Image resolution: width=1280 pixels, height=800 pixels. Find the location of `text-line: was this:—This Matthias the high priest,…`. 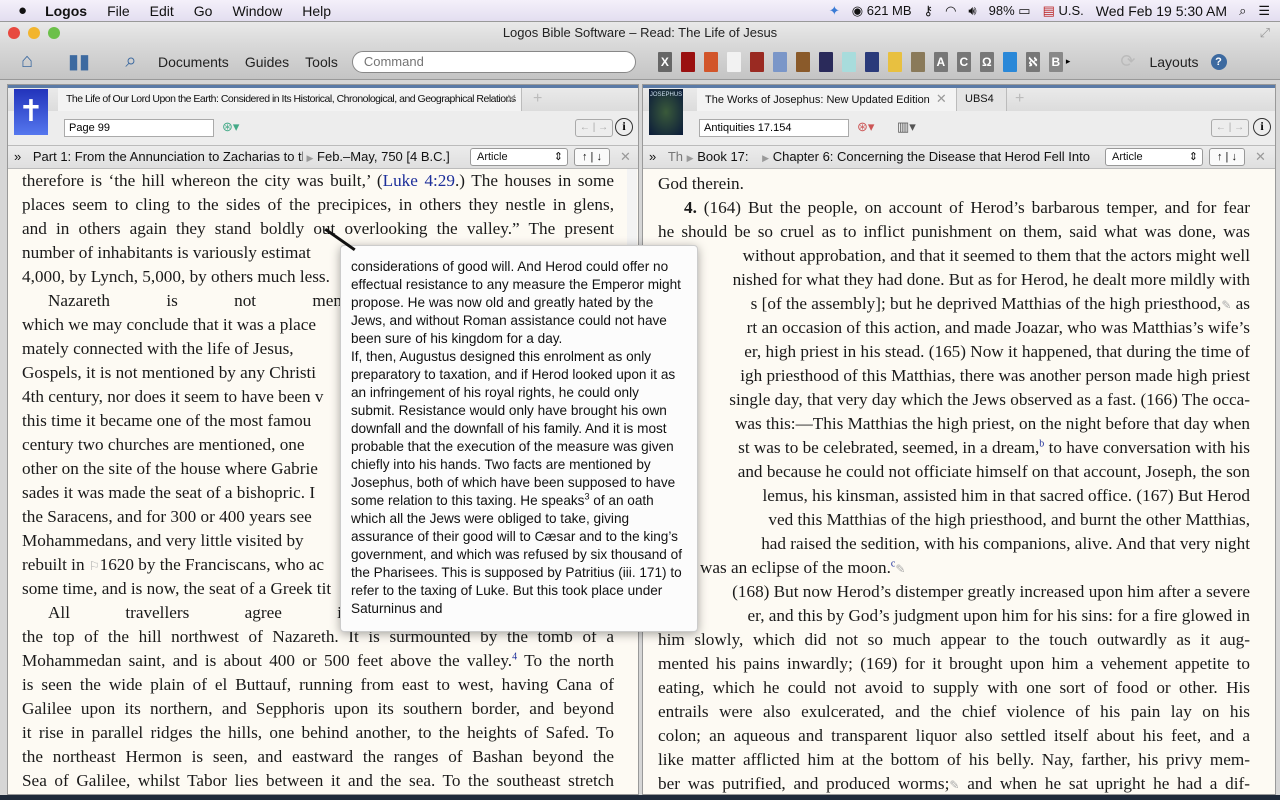

text-line: was this:—This Matthias the high priest,… is located at coordinates (954, 424).